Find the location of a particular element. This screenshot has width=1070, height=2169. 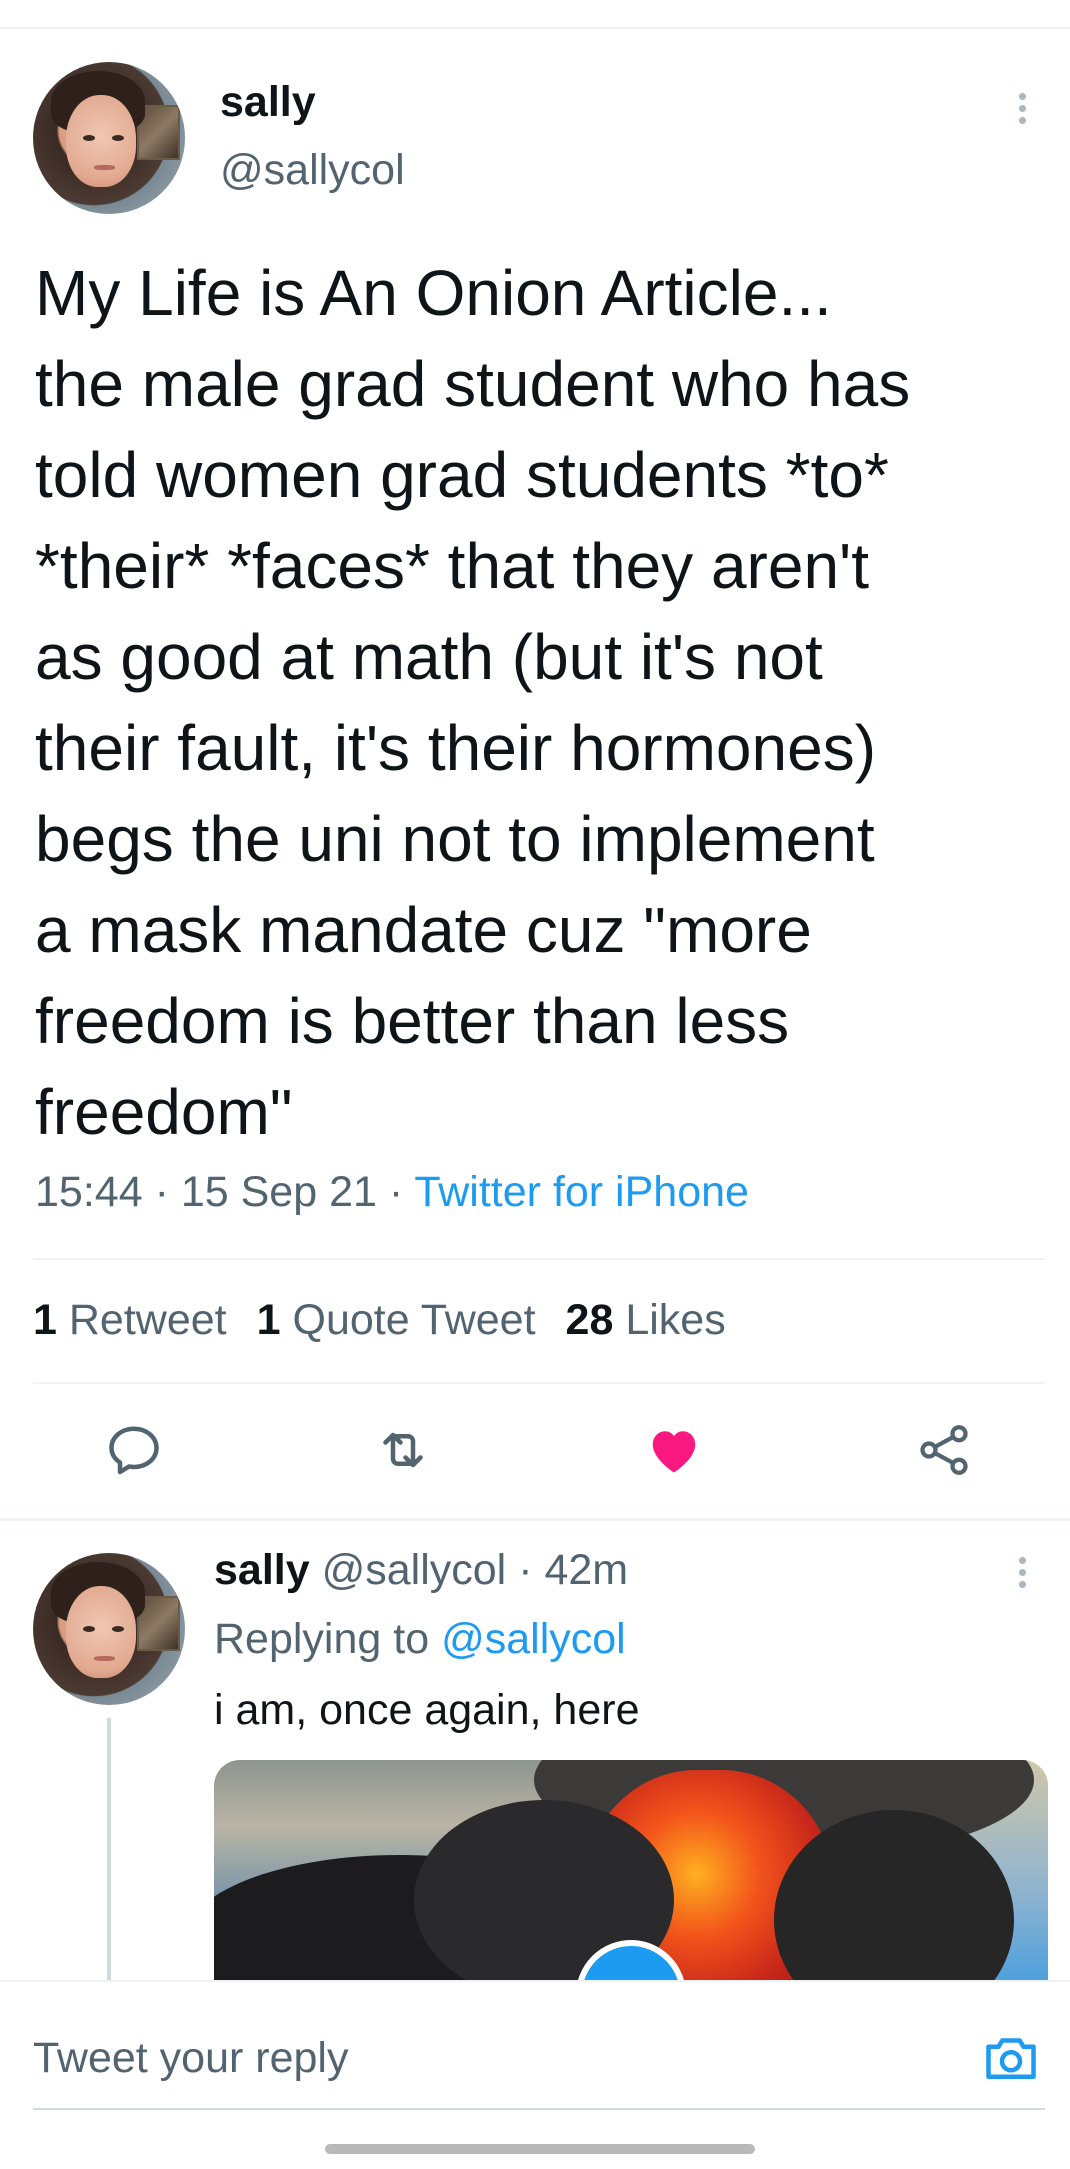

reply-media-video is located at coordinates (631, 1870).